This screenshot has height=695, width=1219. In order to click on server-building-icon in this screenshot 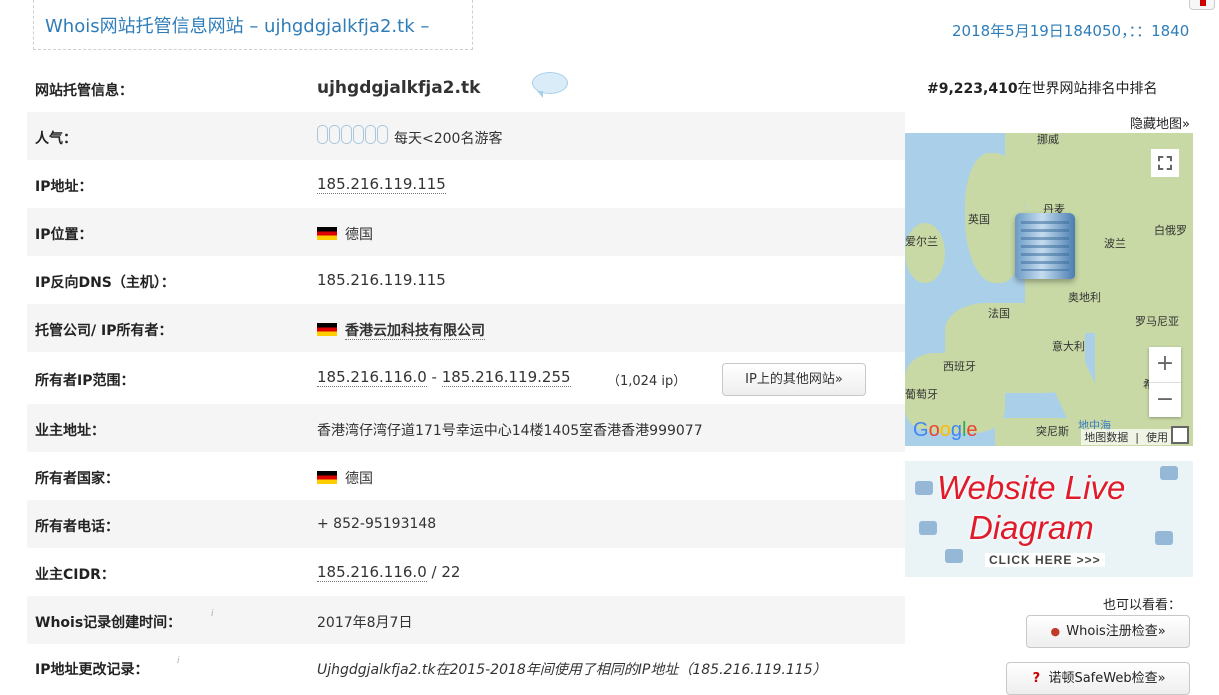, I will do `click(1045, 246)`.